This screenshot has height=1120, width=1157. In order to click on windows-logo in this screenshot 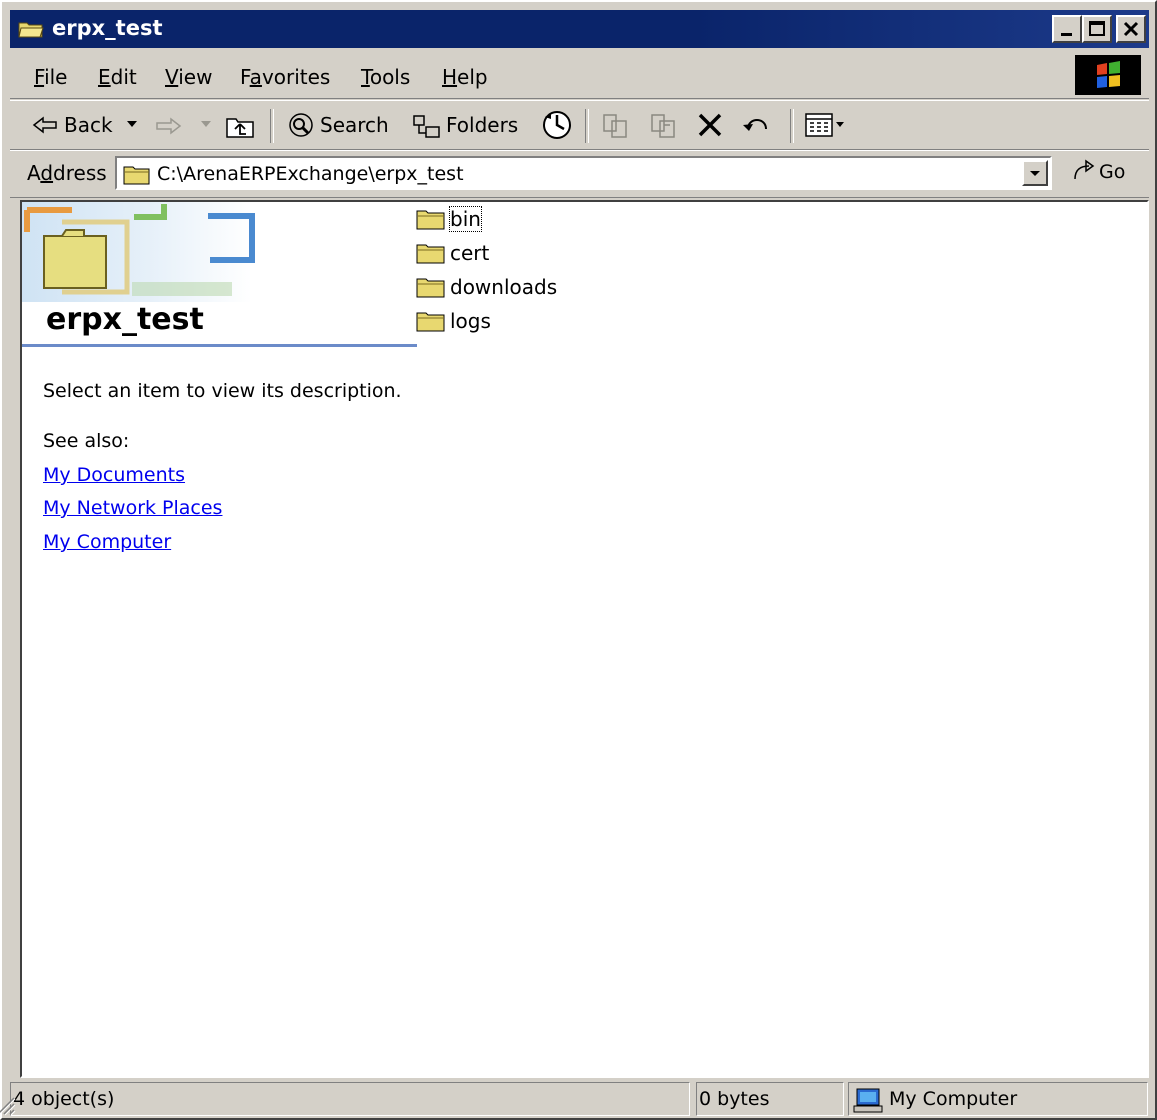, I will do `click(1108, 75)`.